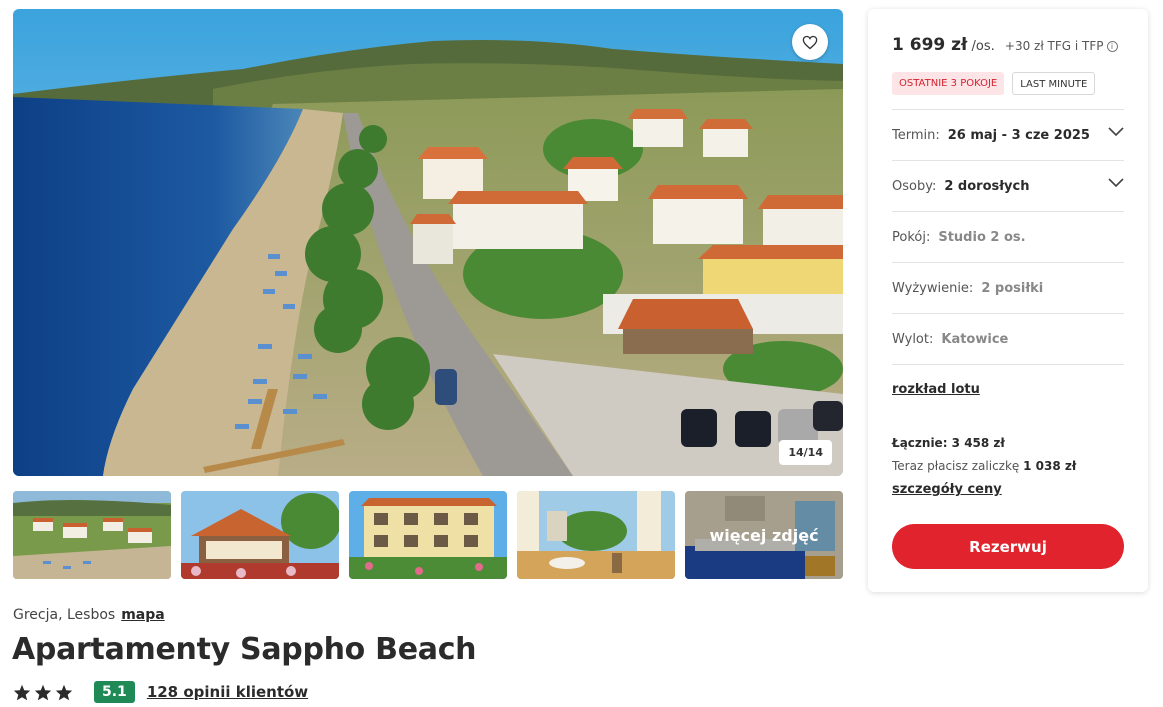 This screenshot has width=1163, height=707. I want to click on hotel-location: Grecja, Lesbos mapa, so click(89, 615).